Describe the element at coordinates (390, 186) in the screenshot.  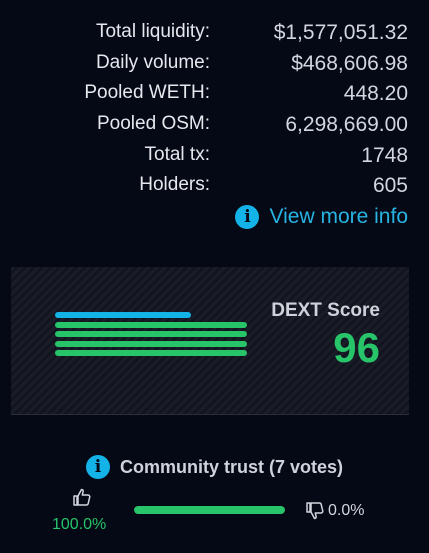
I see `stat-value: 605` at that location.